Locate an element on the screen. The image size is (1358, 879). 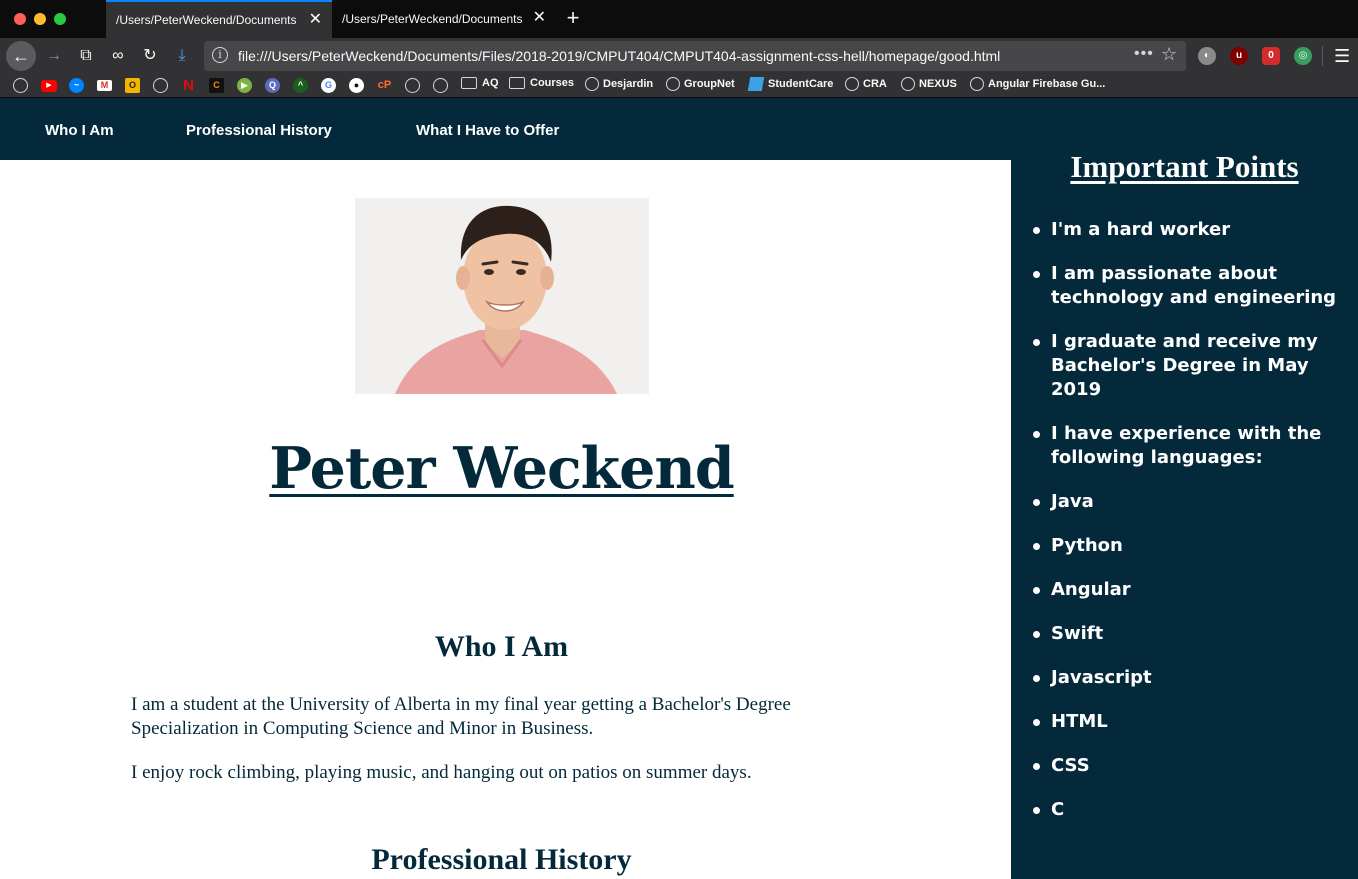
list-item: Angular is located at coordinates (1191, 590).